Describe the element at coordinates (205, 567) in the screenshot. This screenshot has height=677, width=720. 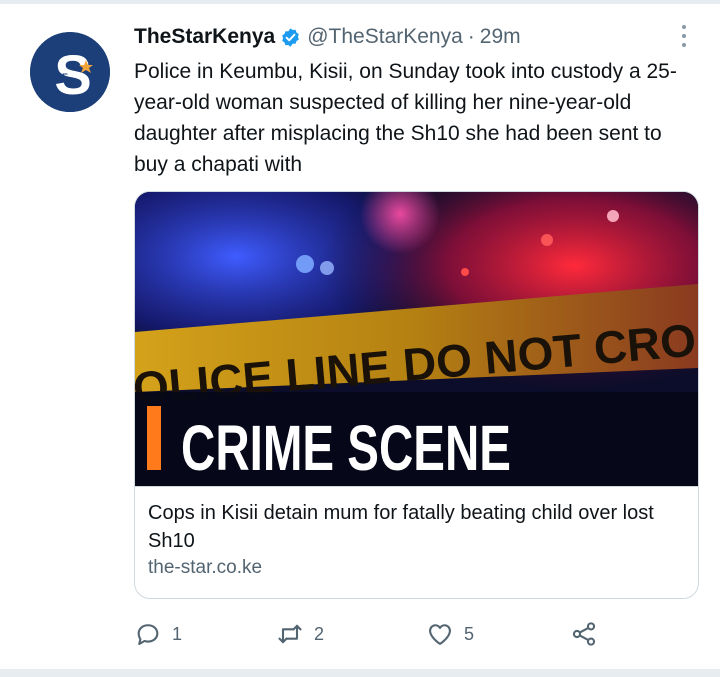
I see `card-domain: the-star.co.ke` at that location.